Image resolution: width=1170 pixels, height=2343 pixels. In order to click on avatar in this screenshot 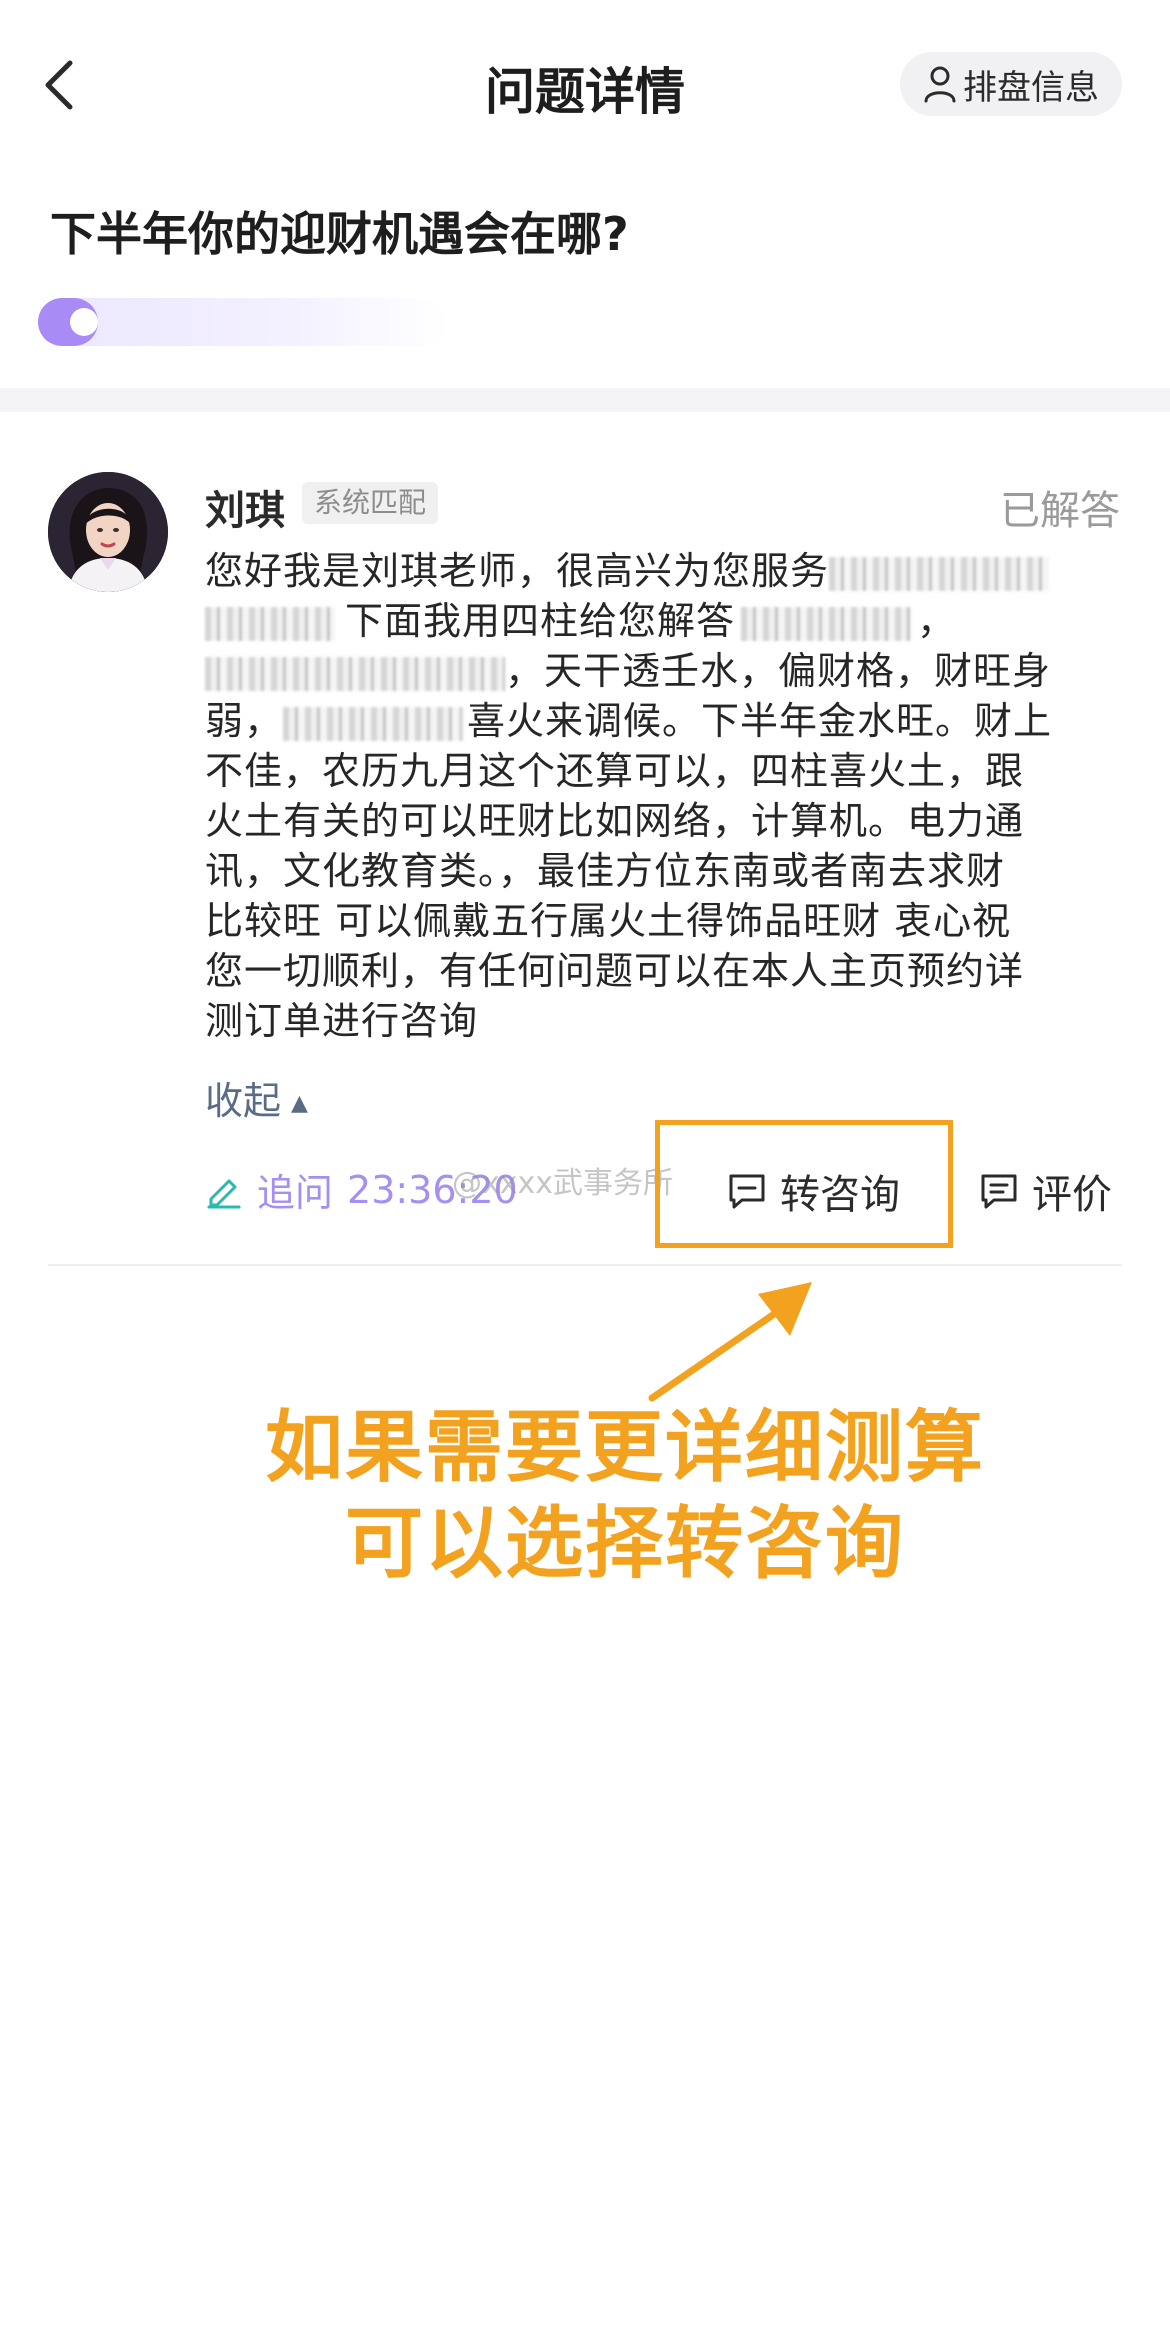, I will do `click(108, 532)`.